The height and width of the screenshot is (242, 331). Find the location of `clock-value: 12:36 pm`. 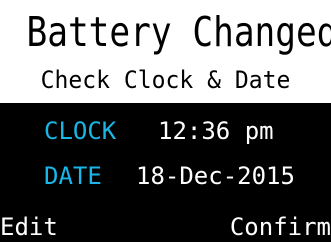

clock-value: 12:36 pm is located at coordinates (216, 131).